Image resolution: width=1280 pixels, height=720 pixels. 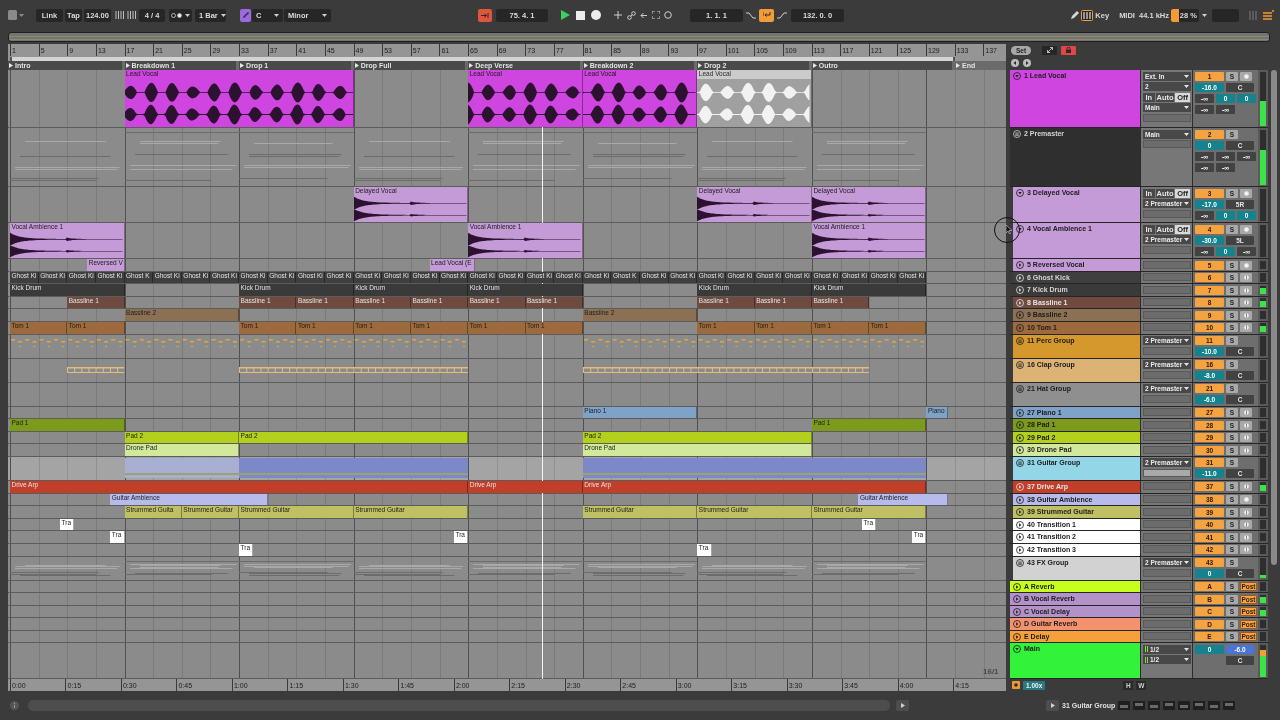 I want to click on lock-button, so click(x=1068, y=50).